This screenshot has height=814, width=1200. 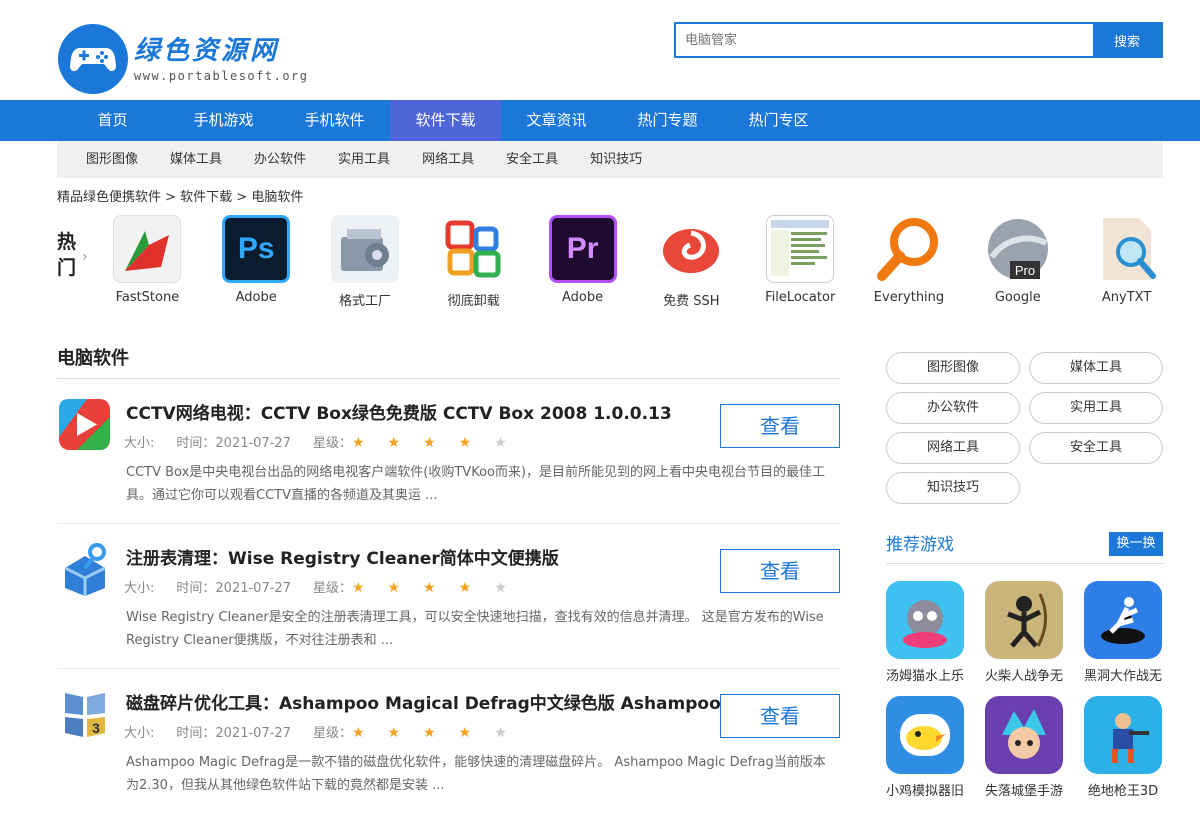 I want to click on premiere-icon: Pr, so click(x=582, y=249).